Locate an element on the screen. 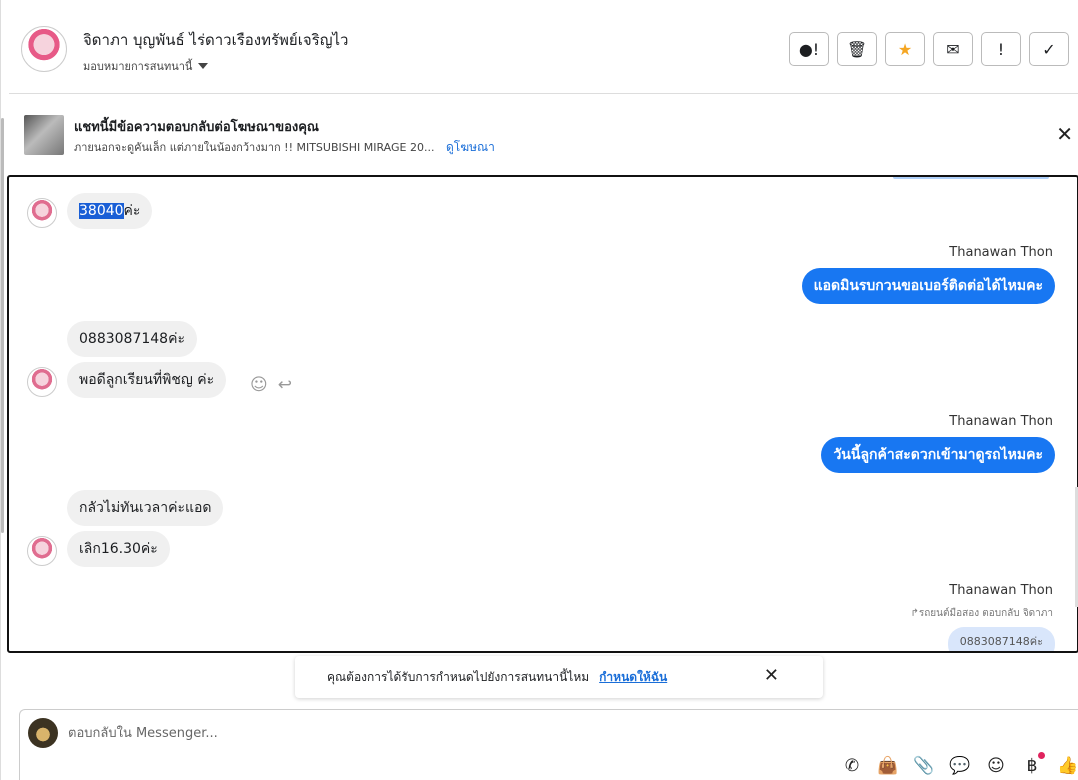 Image resolution: width=1078 pixels, height=780 pixels. assign-label: มอบหมายการสนทนานี้ is located at coordinates (138, 66).